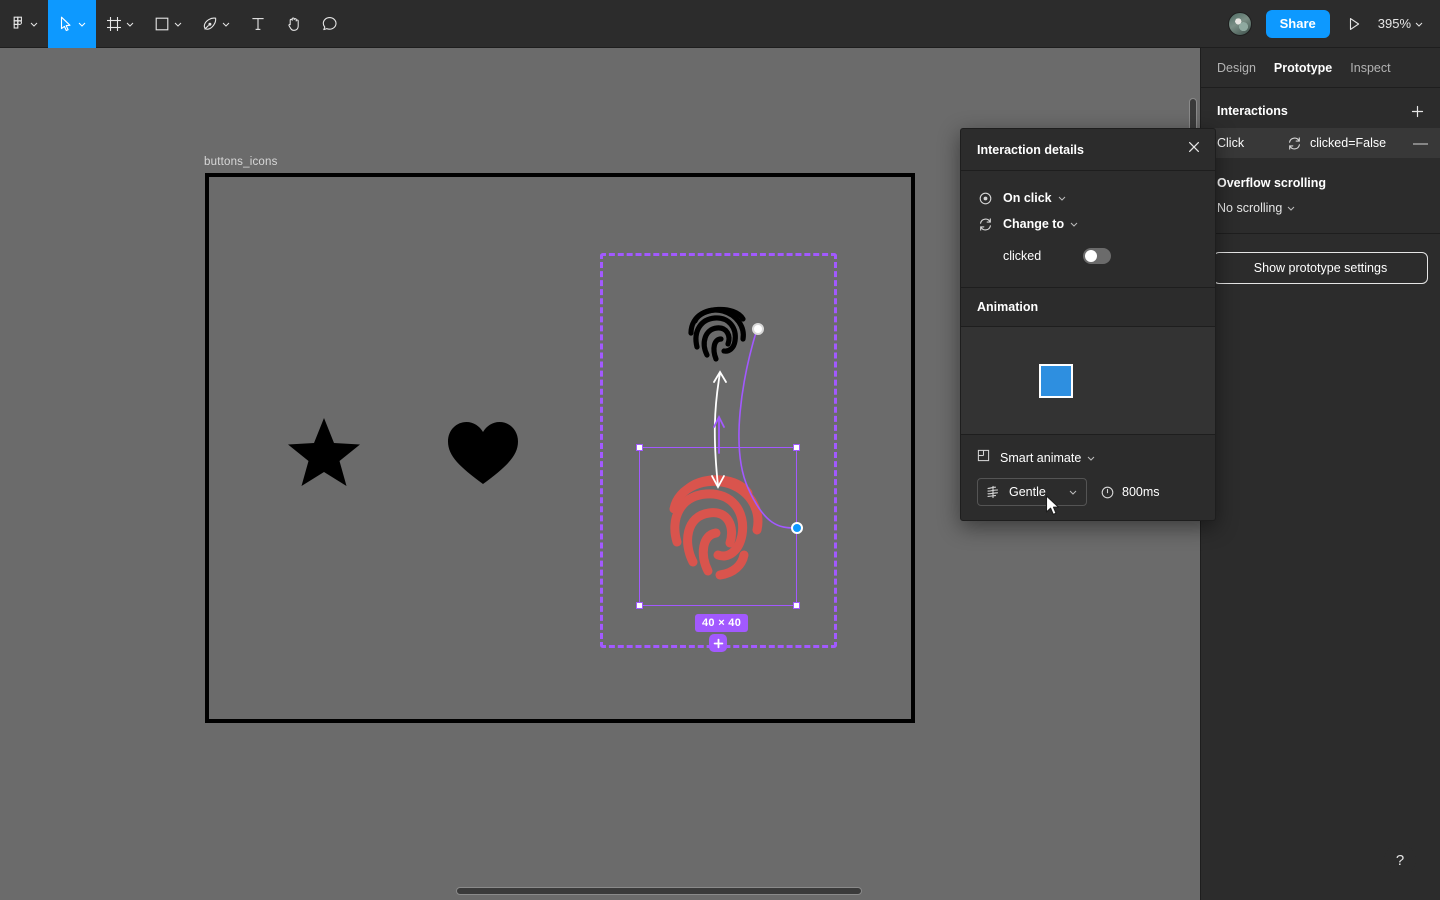  I want to click on overflow-select: No scrolling, so click(1320, 208).